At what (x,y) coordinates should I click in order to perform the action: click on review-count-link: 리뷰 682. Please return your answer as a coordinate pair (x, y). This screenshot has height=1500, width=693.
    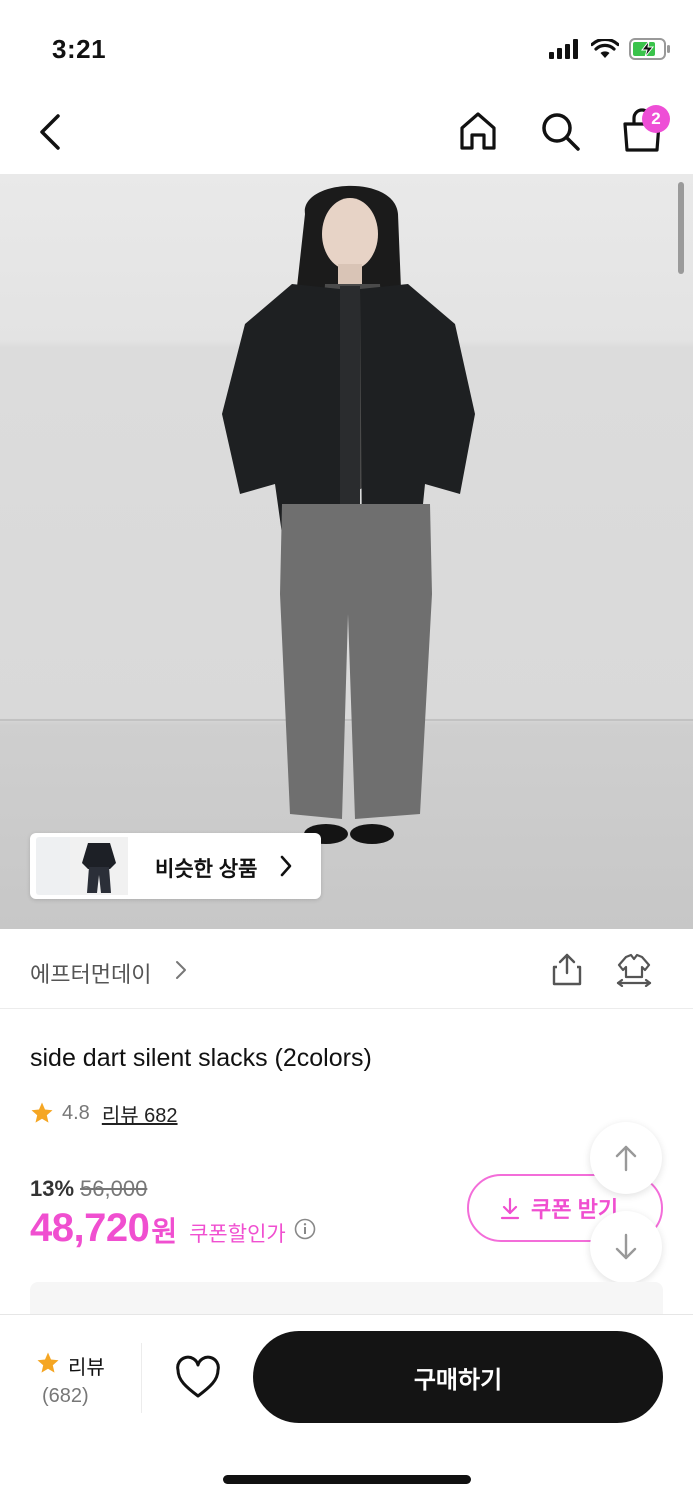
    Looking at the image, I should click on (140, 1113).